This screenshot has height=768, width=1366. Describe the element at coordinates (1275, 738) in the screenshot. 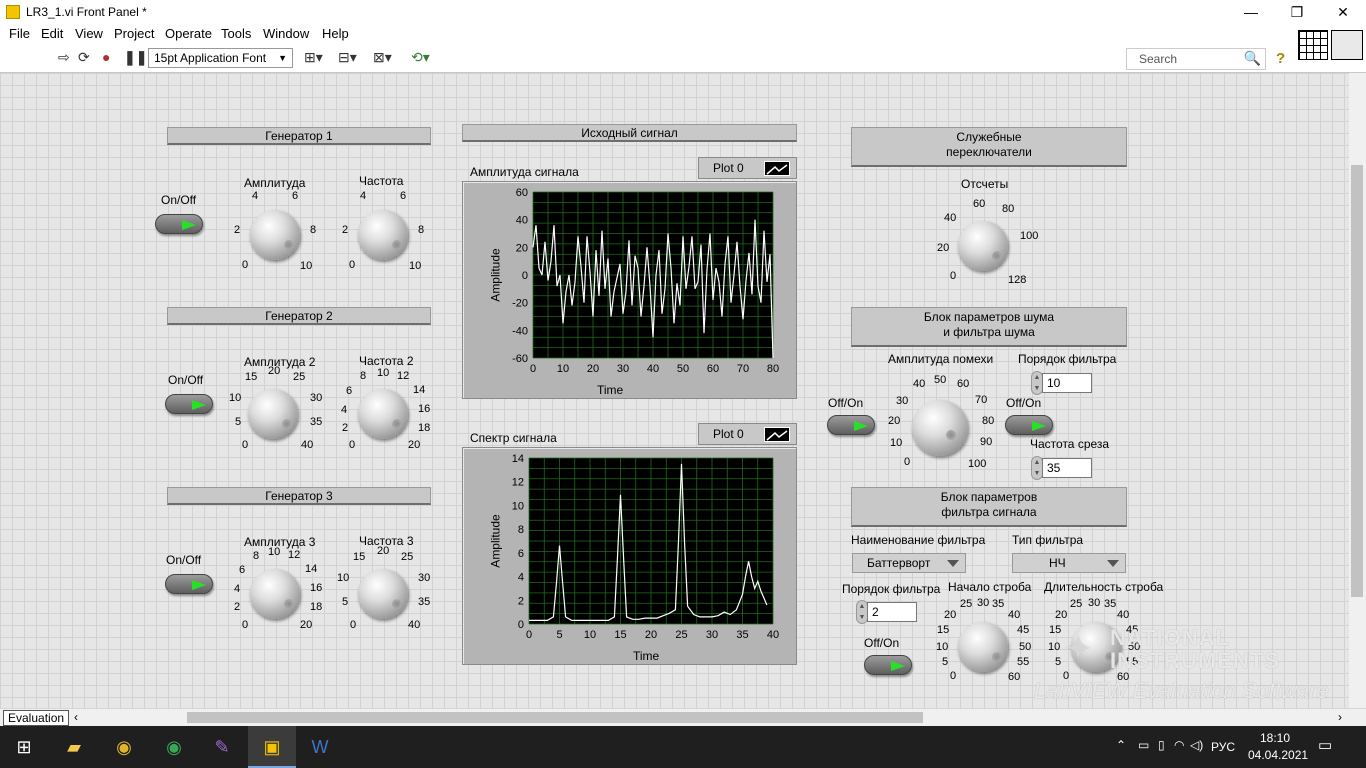

I see `clock-time: 18:10` at that location.